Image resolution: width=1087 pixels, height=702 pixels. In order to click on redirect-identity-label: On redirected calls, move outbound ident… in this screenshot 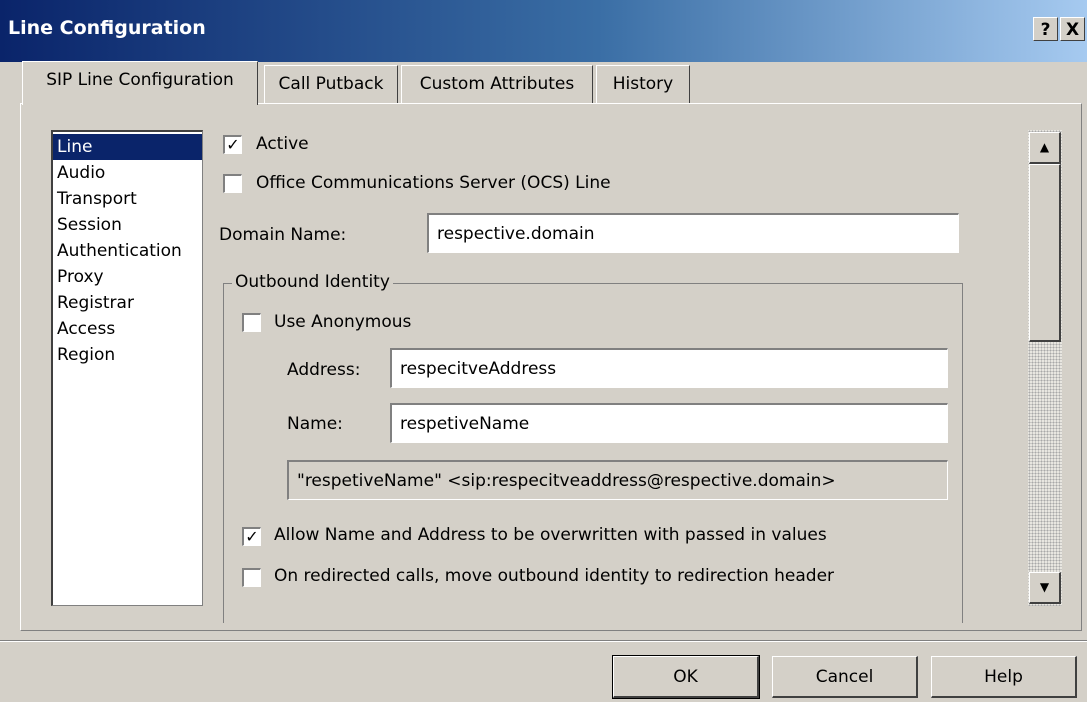, I will do `click(554, 576)`.